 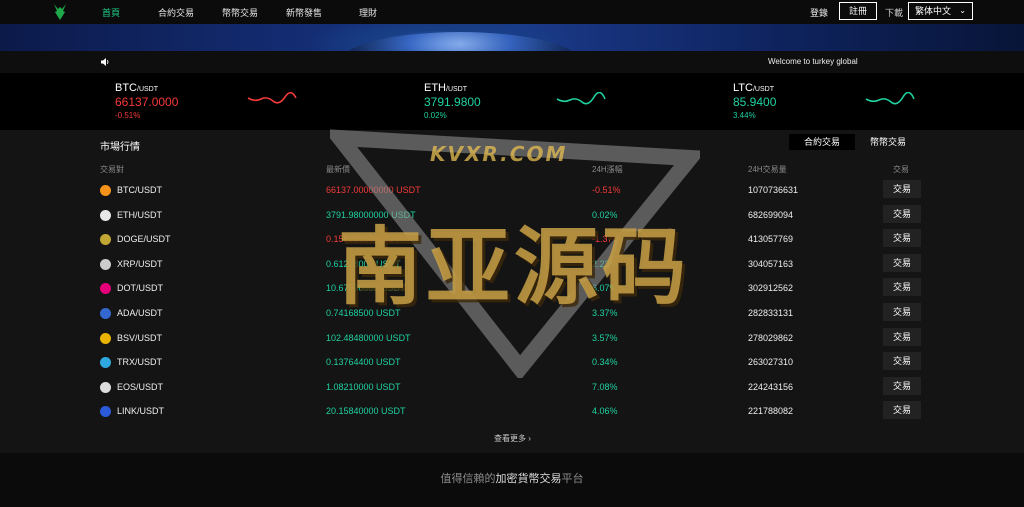 I want to click on price-cell: 0.13764400 USDT, so click(x=363, y=362).